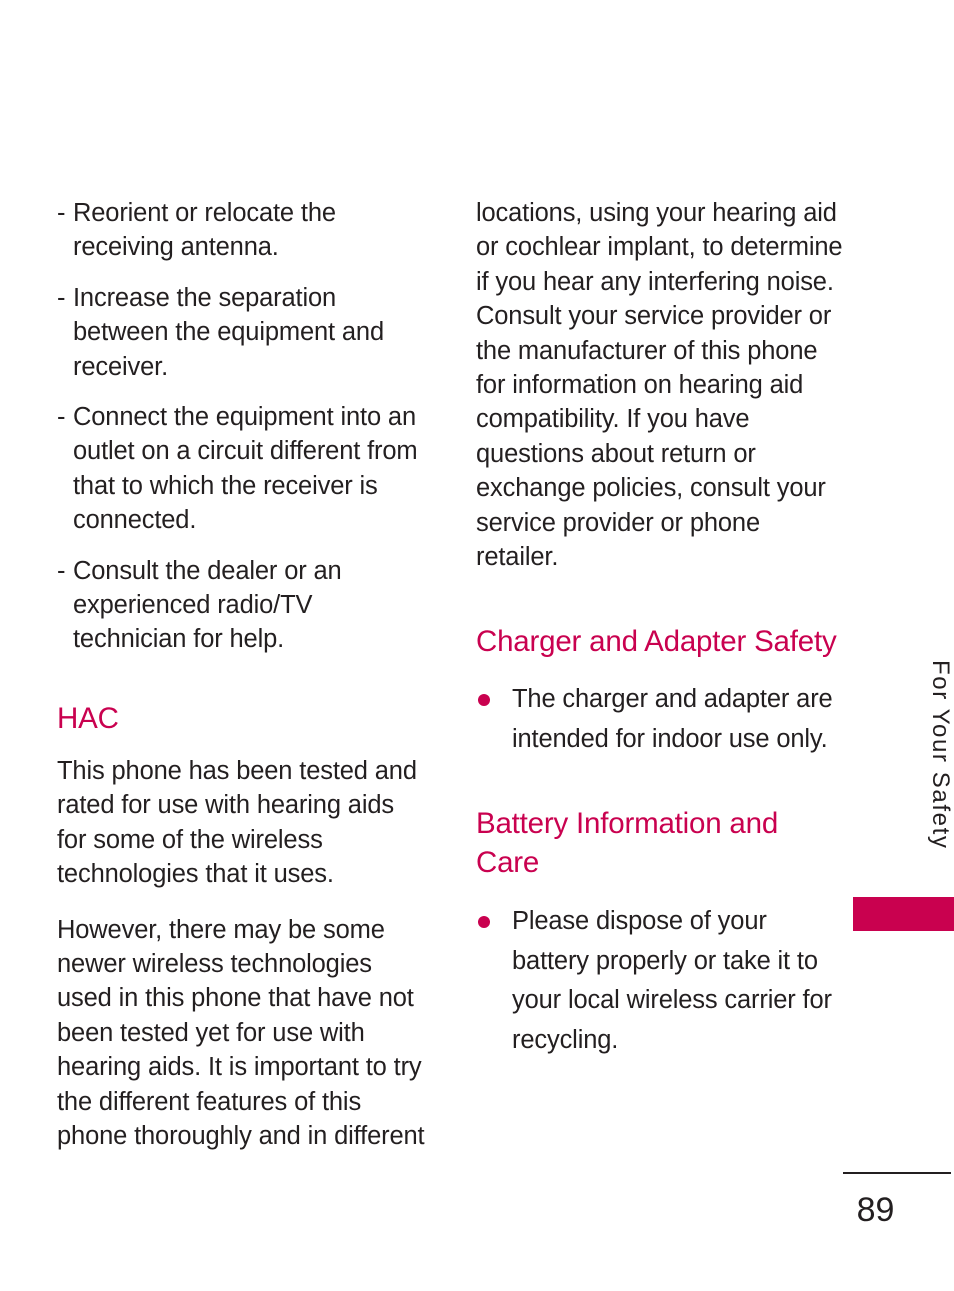  I want to click on side-rail: For Your Safety, so click(903, 645).